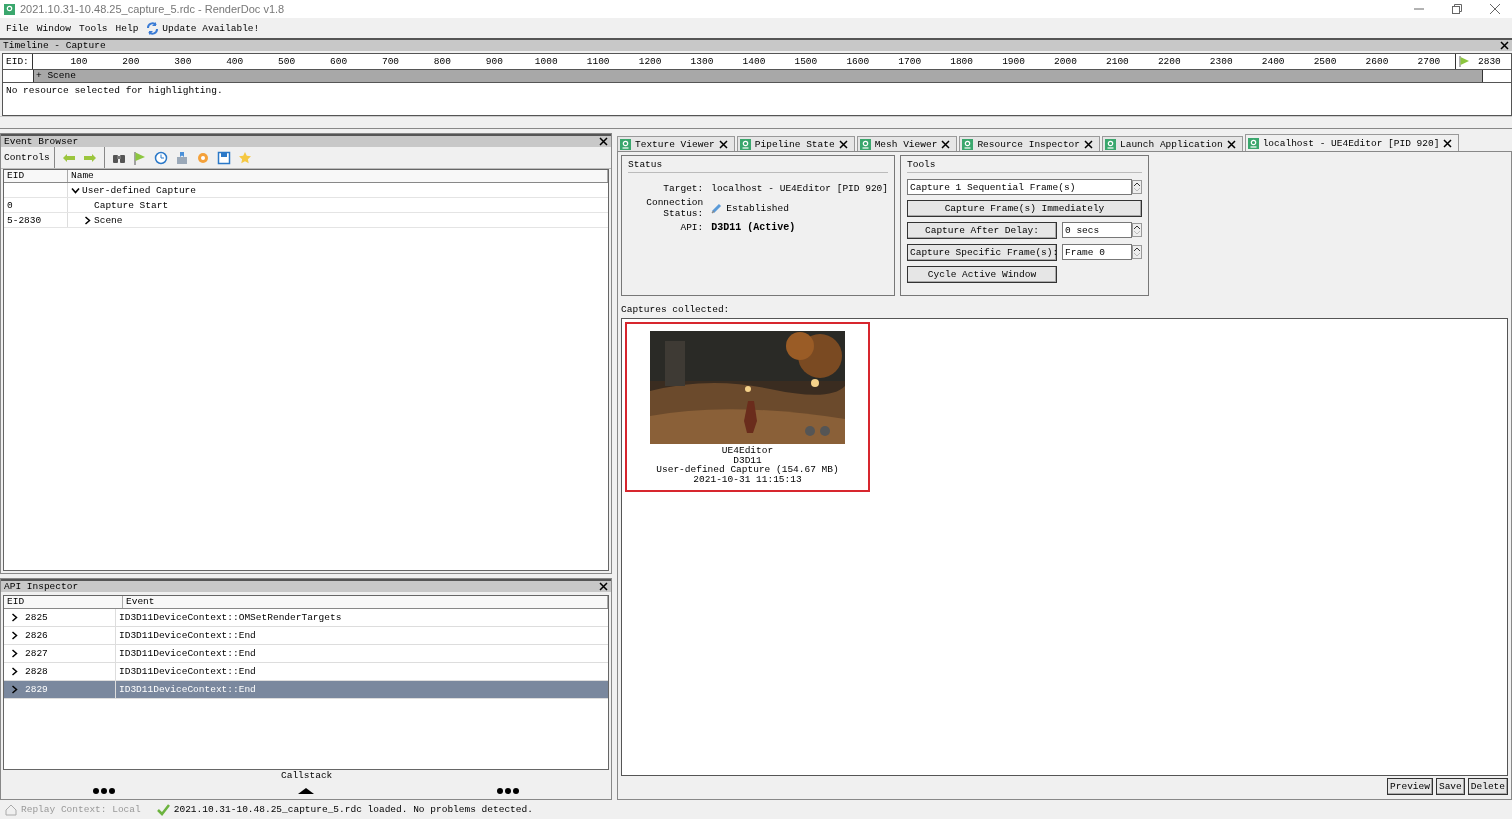  I want to click on triangle-up-icon, so click(306, 791).